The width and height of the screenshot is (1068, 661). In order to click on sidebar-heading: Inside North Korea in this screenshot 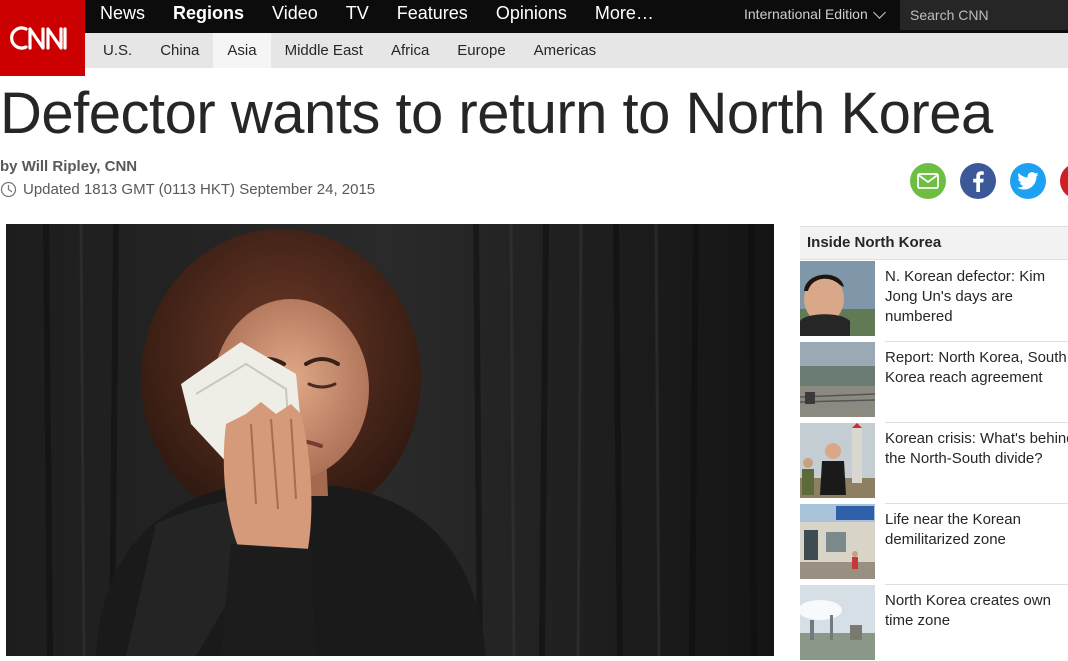, I will do `click(934, 243)`.